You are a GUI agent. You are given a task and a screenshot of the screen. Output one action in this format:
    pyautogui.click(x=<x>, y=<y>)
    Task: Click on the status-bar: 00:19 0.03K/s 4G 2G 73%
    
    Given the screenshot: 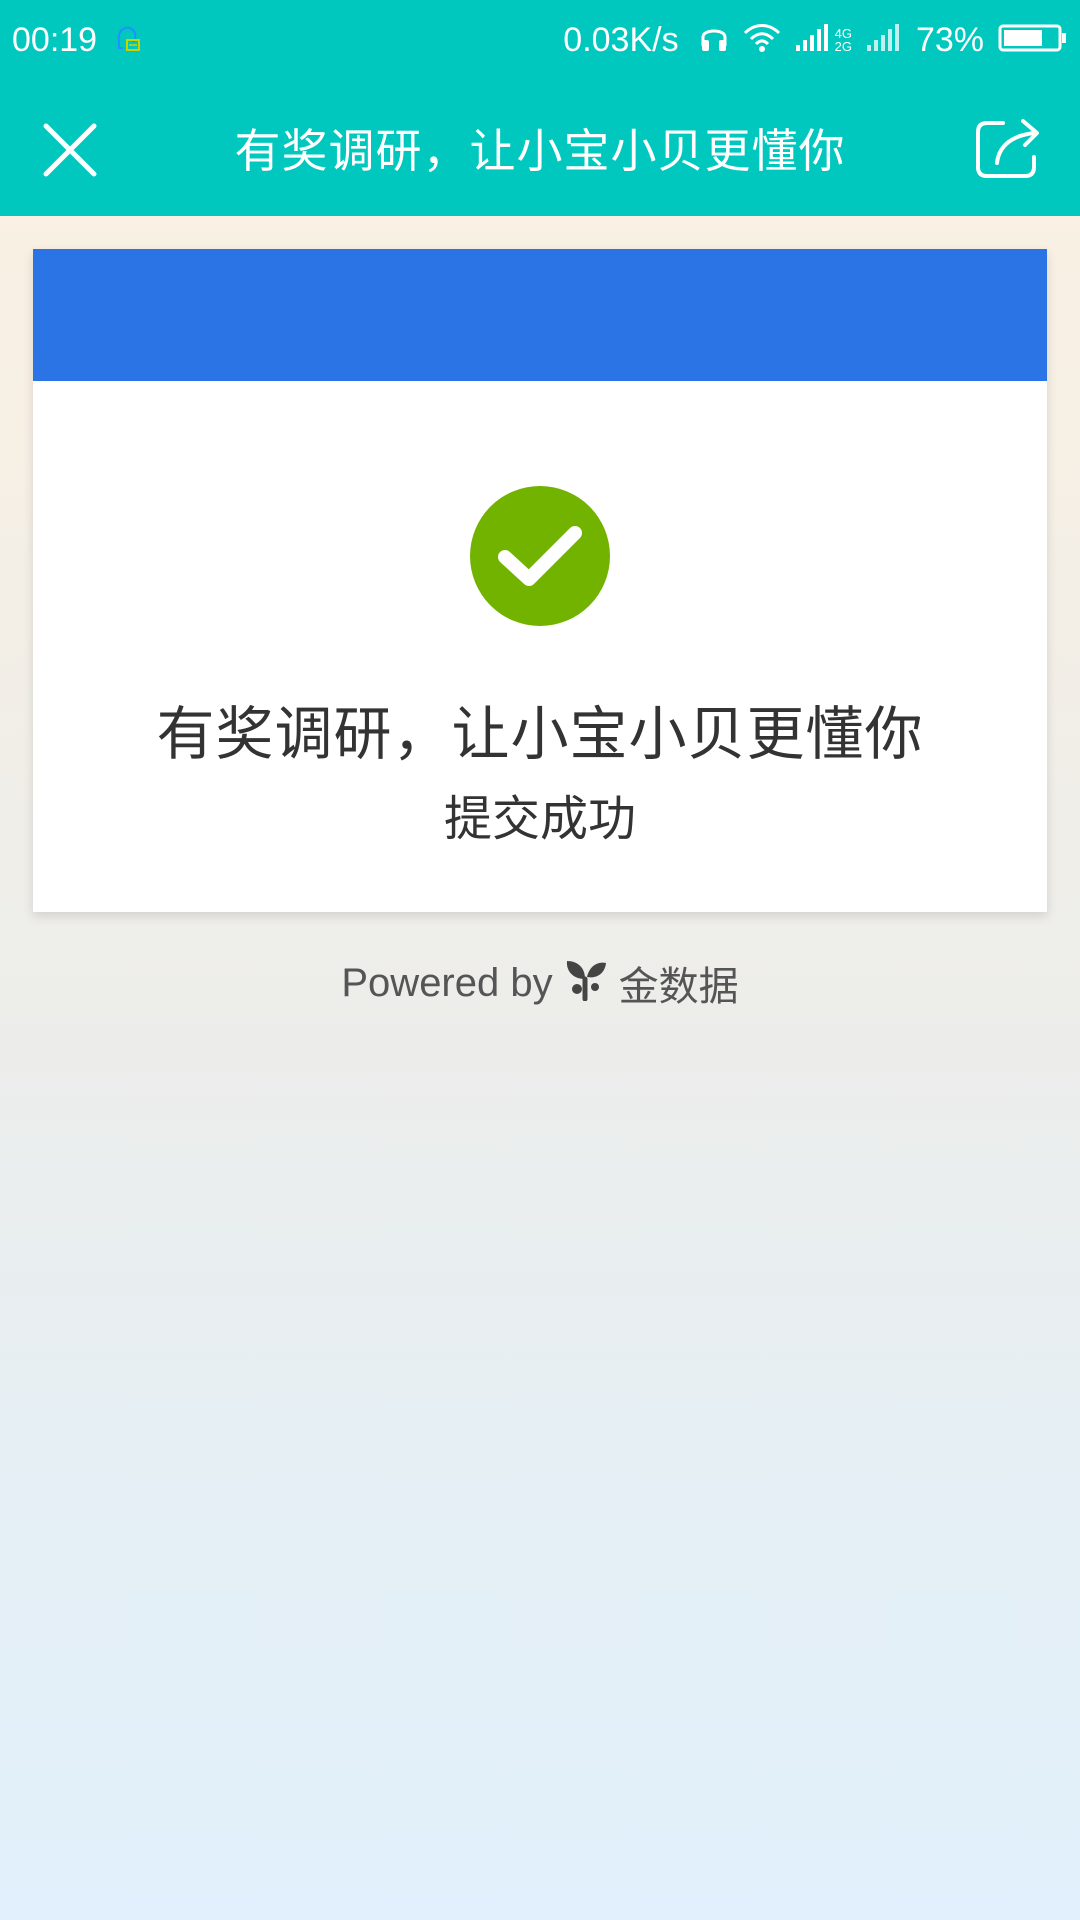 What is the action you would take?
    pyautogui.click(x=540, y=40)
    